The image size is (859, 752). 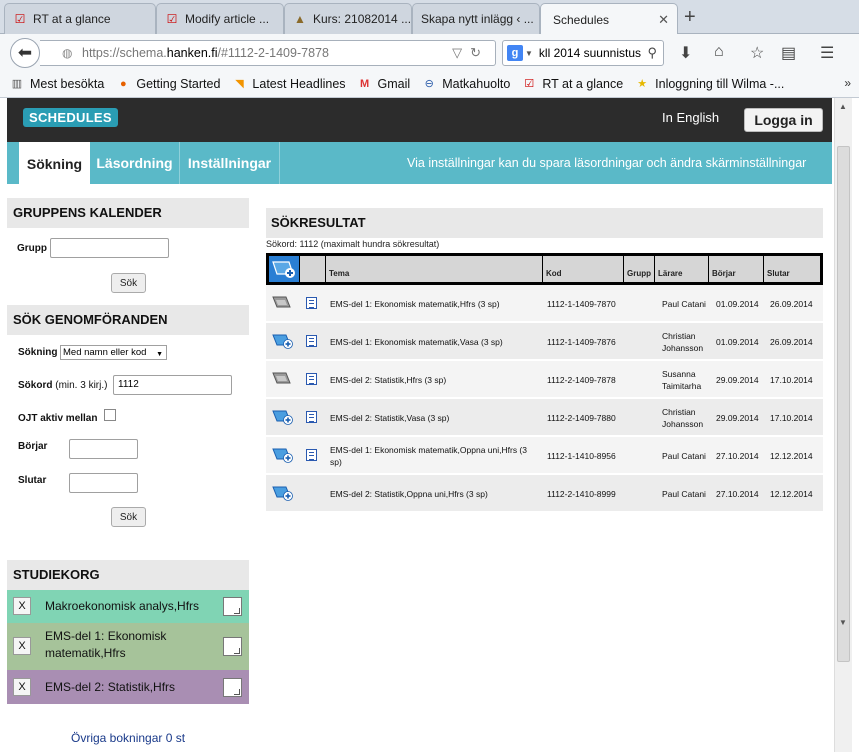 What do you see at coordinates (581, 456) in the screenshot?
I see `cell-kod: 1112-1-1410-8956` at bounding box center [581, 456].